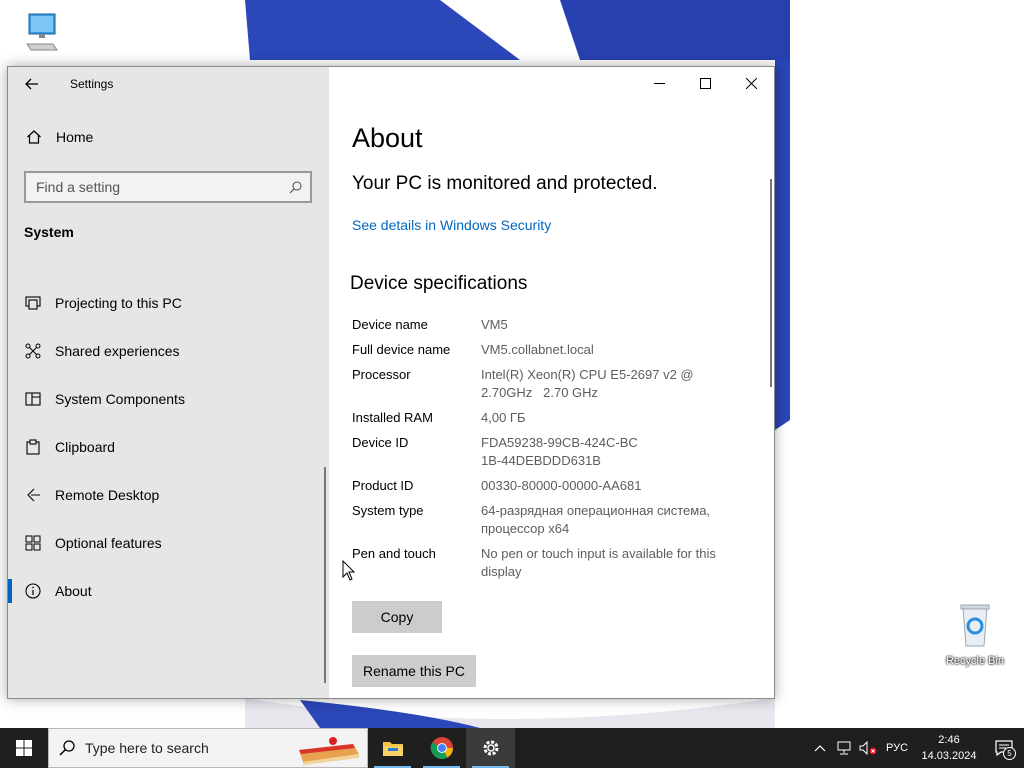 Image resolution: width=1024 pixels, height=768 pixels. What do you see at coordinates (441, 748) in the screenshot?
I see `chrome-taskbar-button` at bounding box center [441, 748].